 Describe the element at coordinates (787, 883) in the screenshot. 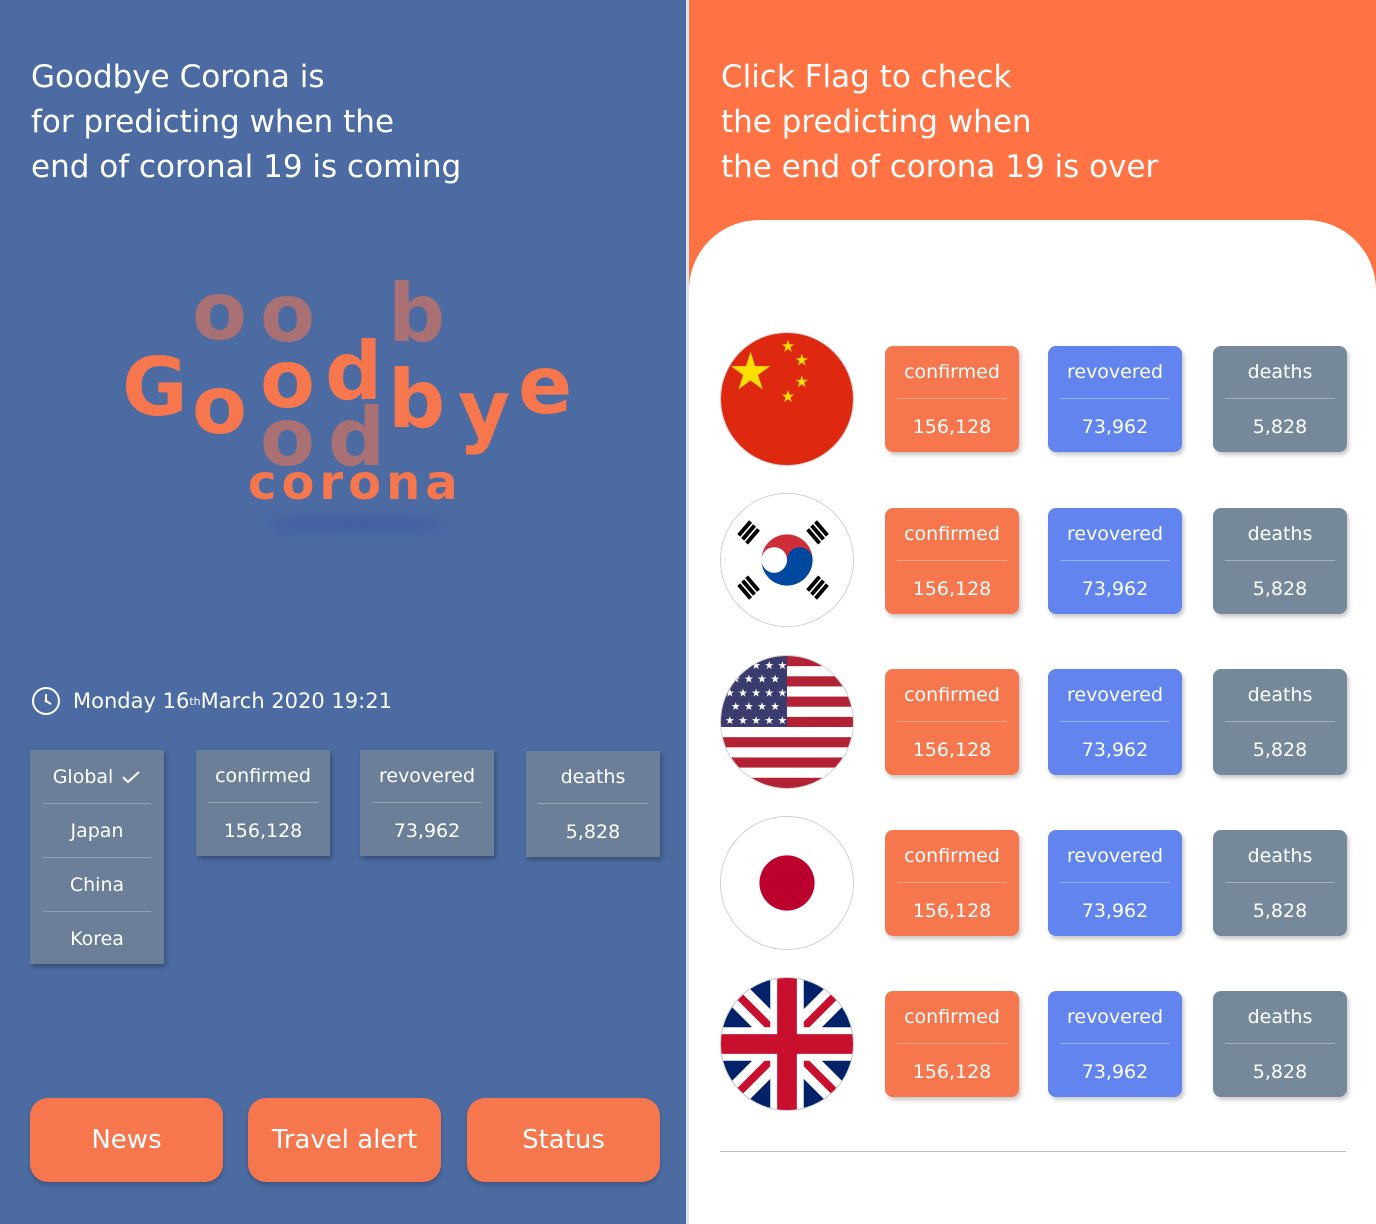

I see `japan-flag-icon` at that location.